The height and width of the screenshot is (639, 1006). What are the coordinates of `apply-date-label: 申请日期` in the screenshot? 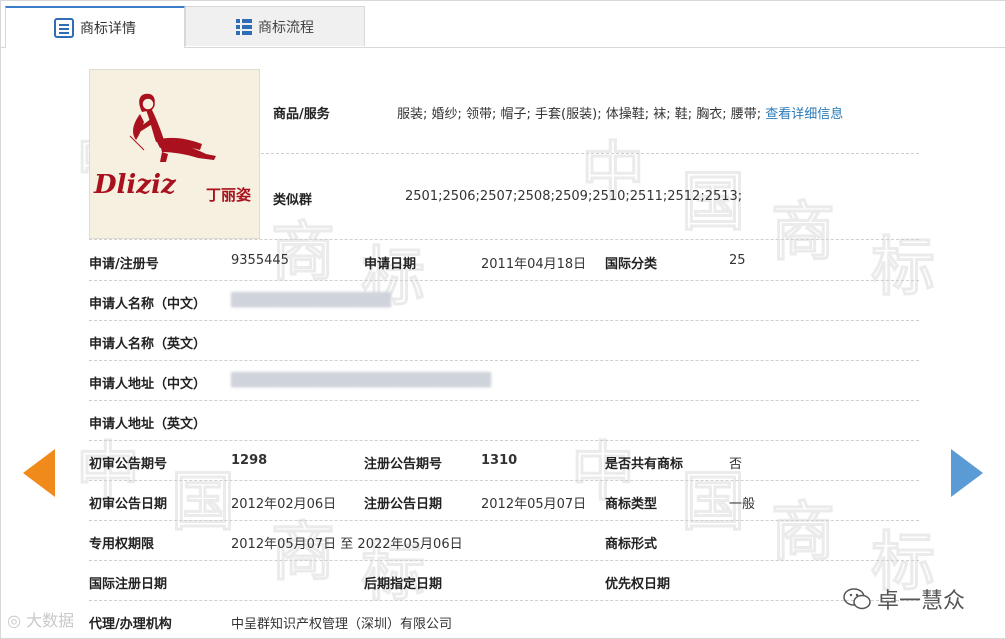 It's located at (390, 264).